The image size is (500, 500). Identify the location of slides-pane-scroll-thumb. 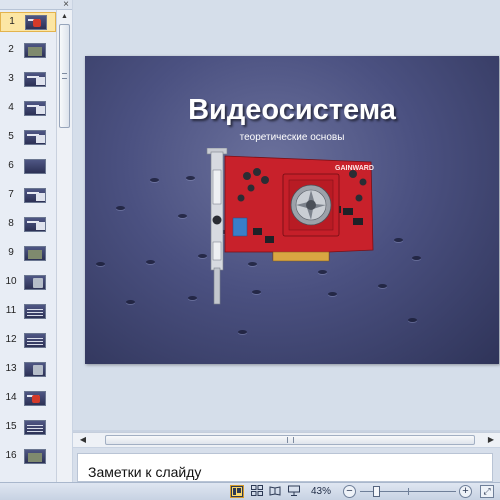
(64, 76).